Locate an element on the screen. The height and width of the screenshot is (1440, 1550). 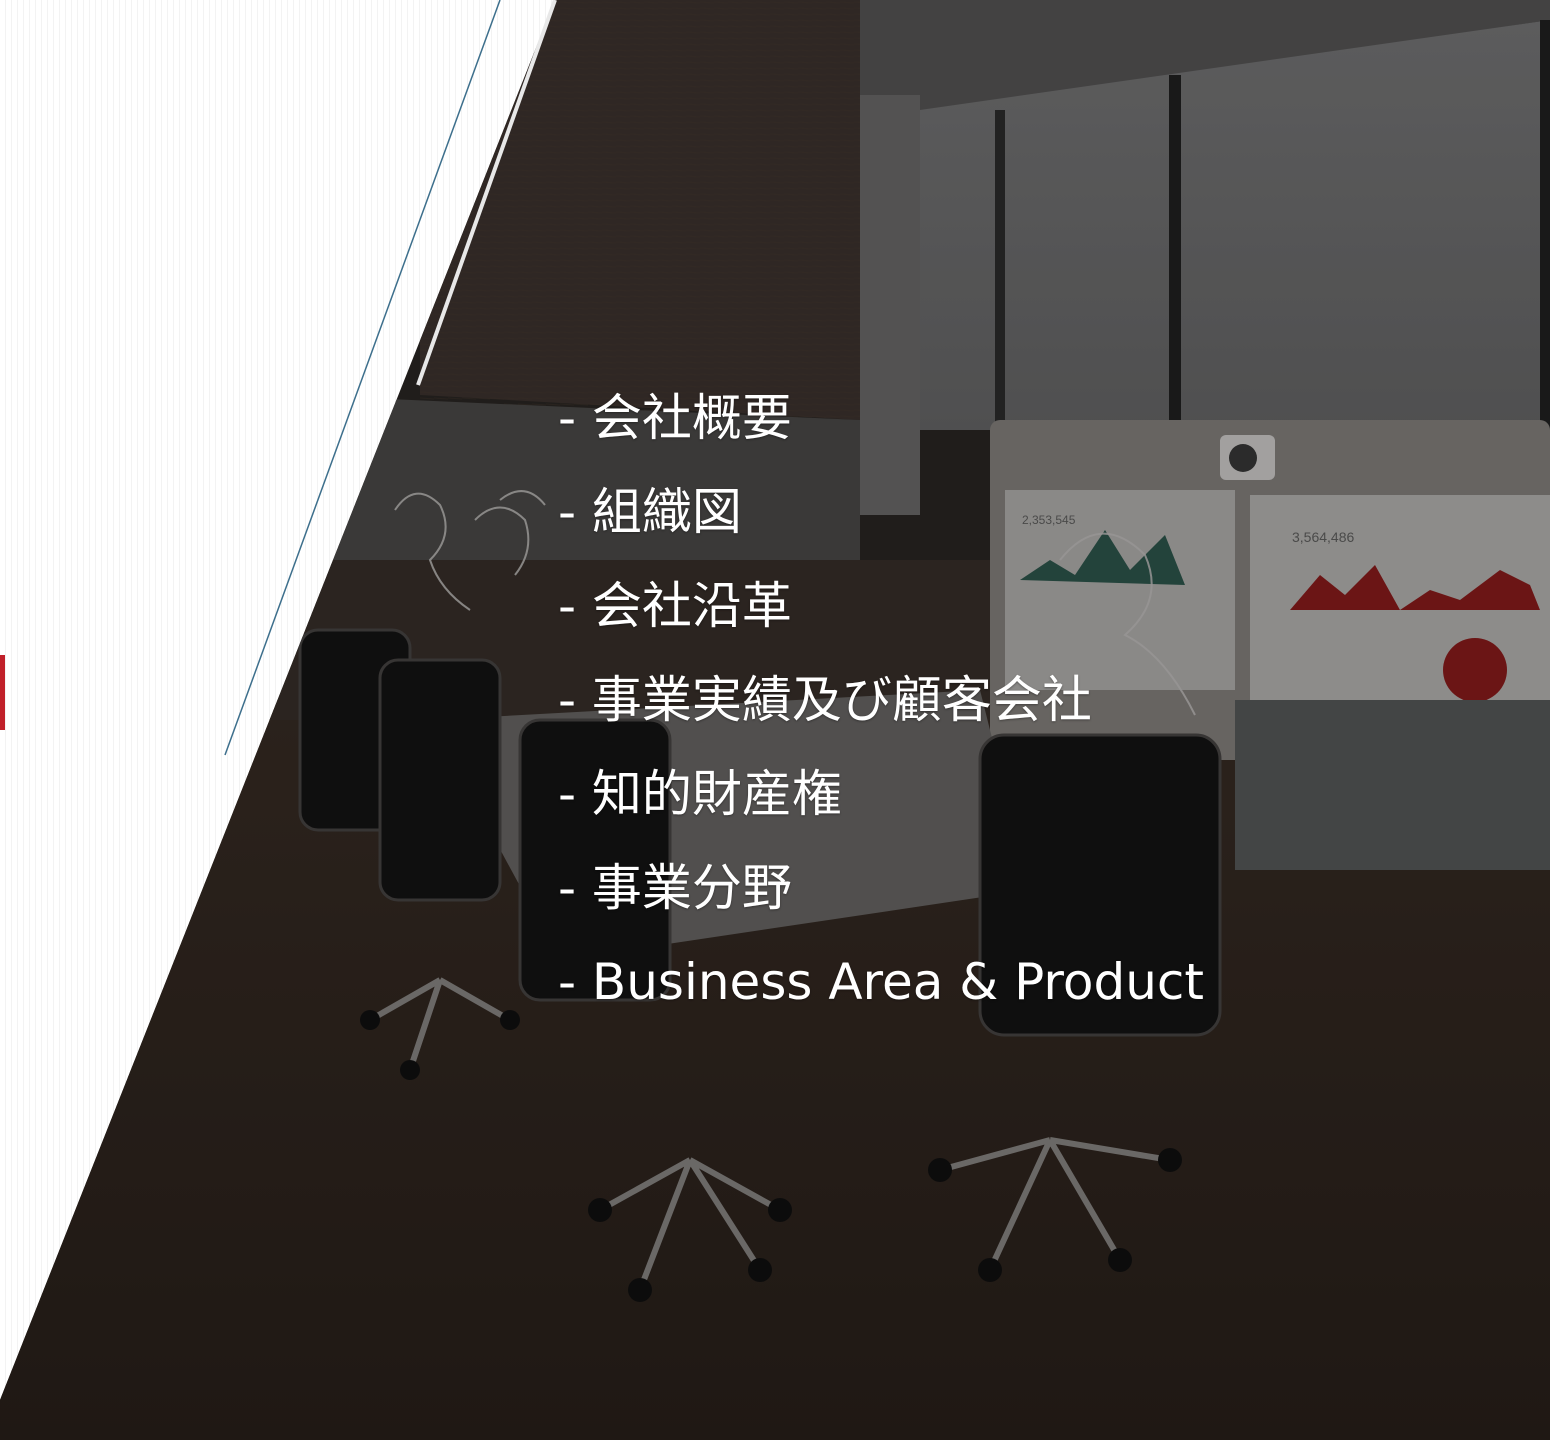
screen-left-value: 2,353,545 is located at coordinates (1049, 520).